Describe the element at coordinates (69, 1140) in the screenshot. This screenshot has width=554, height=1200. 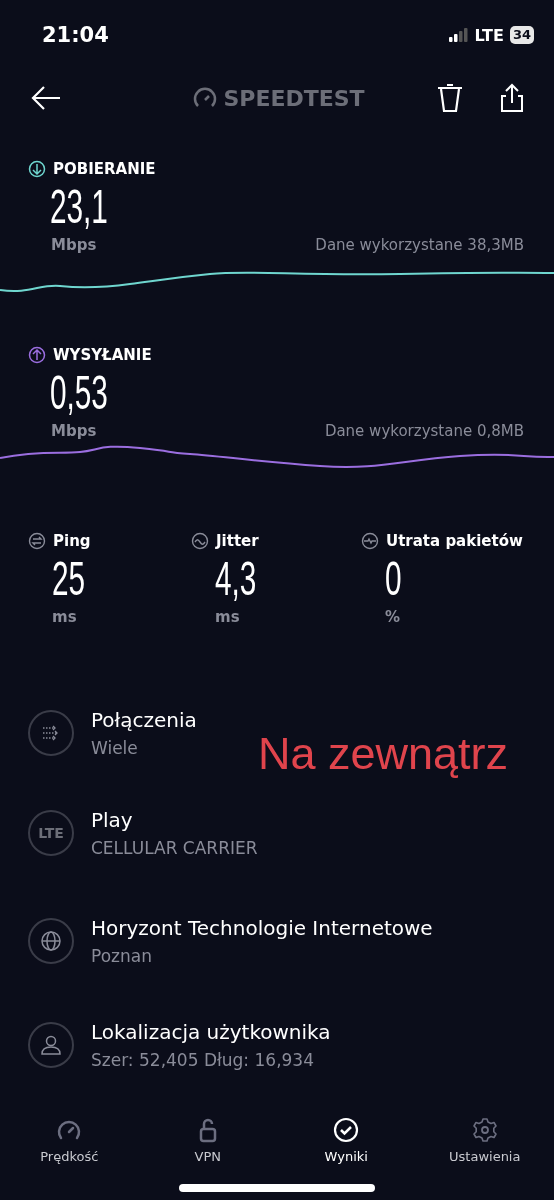
I see `tab-item: Prędkość` at that location.